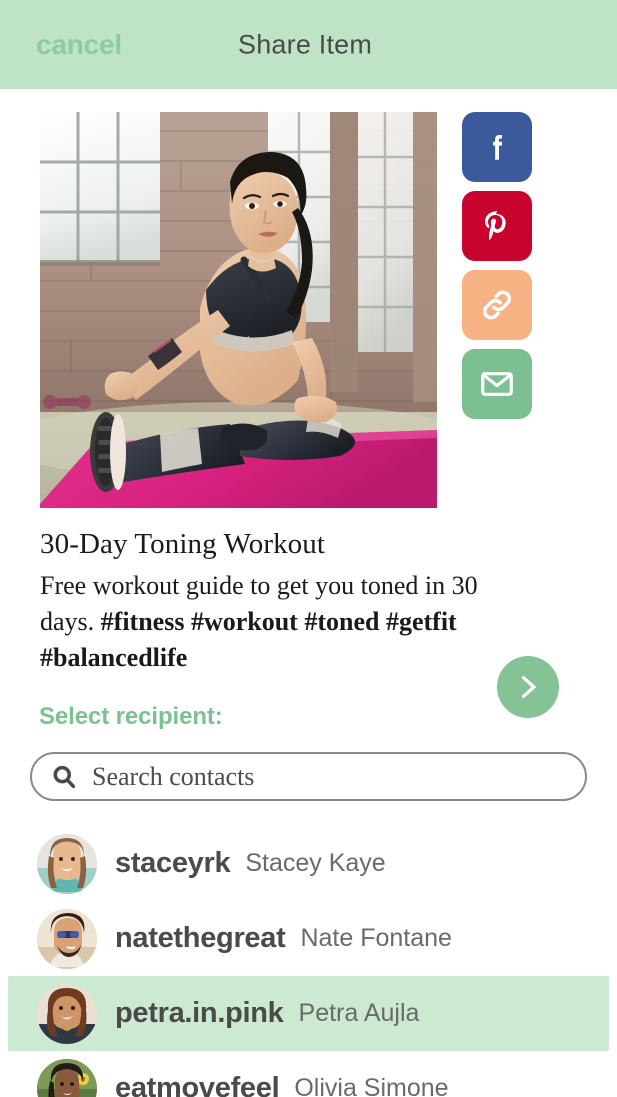  What do you see at coordinates (200, 938) in the screenshot?
I see `contact-handle: natethegreat` at bounding box center [200, 938].